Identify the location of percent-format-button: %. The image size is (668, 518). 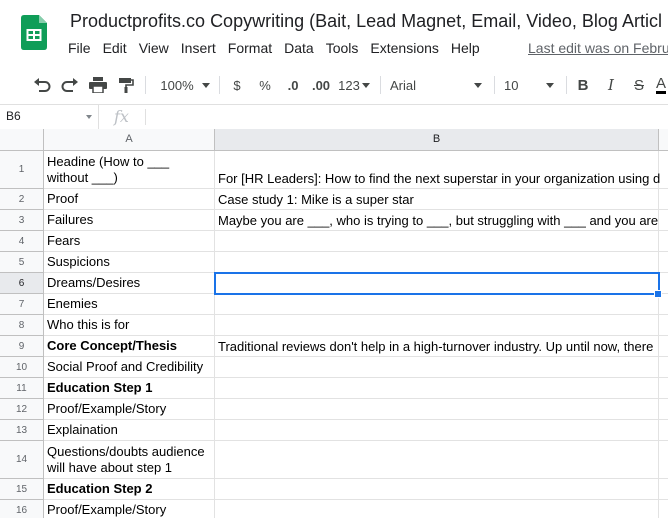
(265, 85).